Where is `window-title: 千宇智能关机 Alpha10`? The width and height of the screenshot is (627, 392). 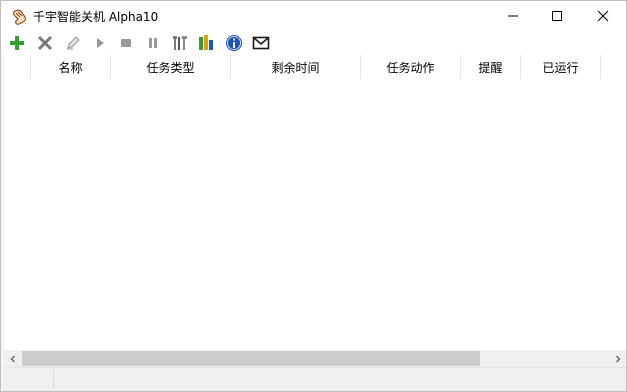 window-title: 千宇智能关机 Alpha10 is located at coordinates (96, 17).